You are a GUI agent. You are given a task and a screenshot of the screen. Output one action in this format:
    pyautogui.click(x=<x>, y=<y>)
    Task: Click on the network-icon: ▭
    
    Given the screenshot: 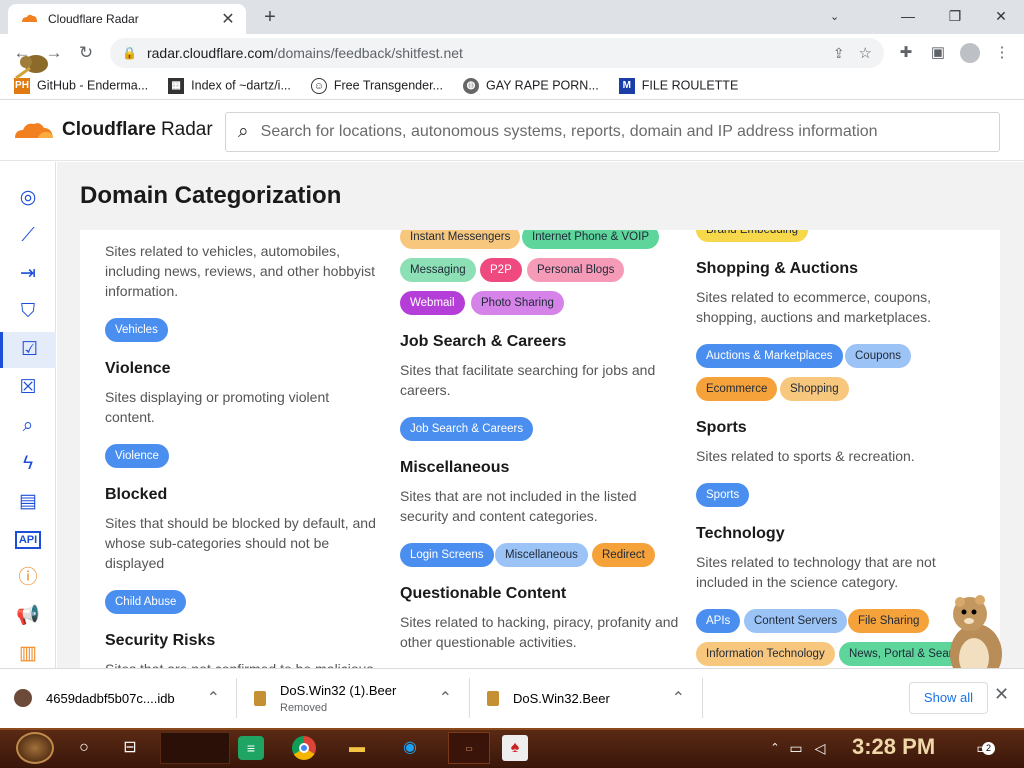 What is the action you would take?
    pyautogui.click(x=796, y=748)
    